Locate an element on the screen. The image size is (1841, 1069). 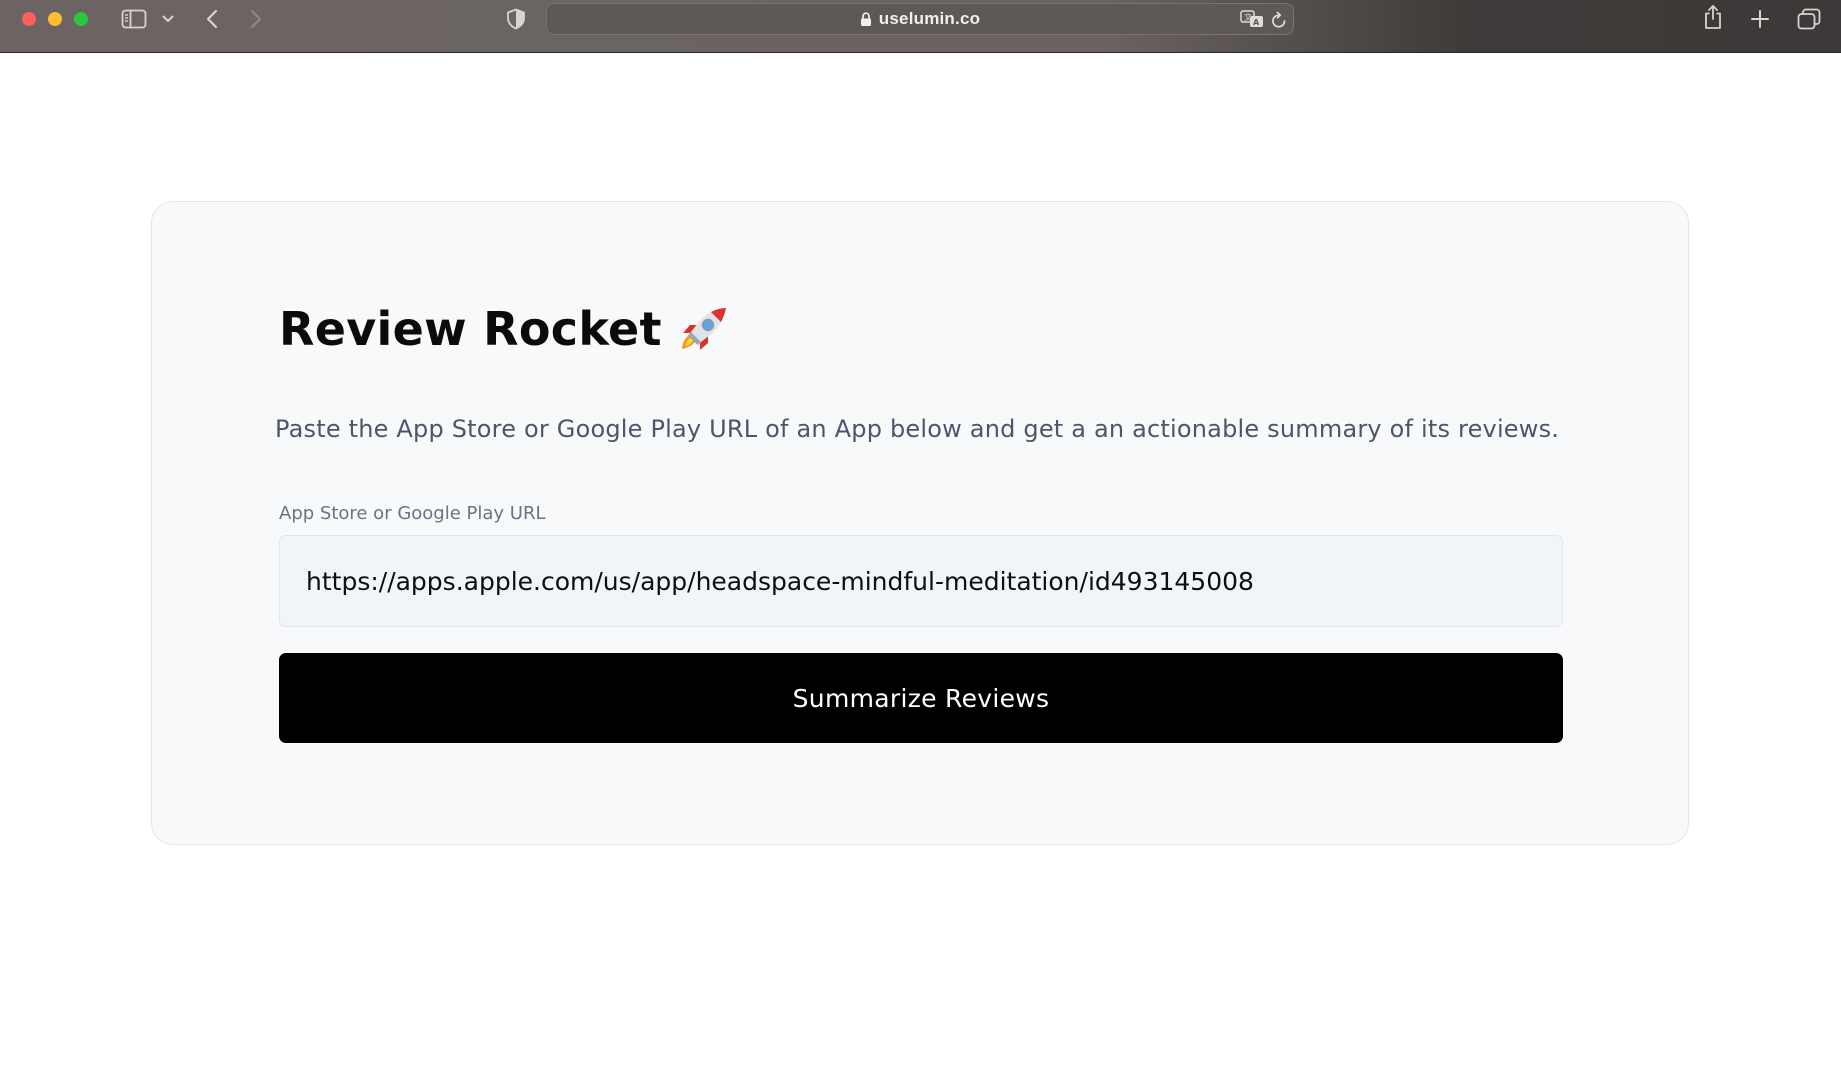
address-host-text: uselumin.co is located at coordinates (929, 18).